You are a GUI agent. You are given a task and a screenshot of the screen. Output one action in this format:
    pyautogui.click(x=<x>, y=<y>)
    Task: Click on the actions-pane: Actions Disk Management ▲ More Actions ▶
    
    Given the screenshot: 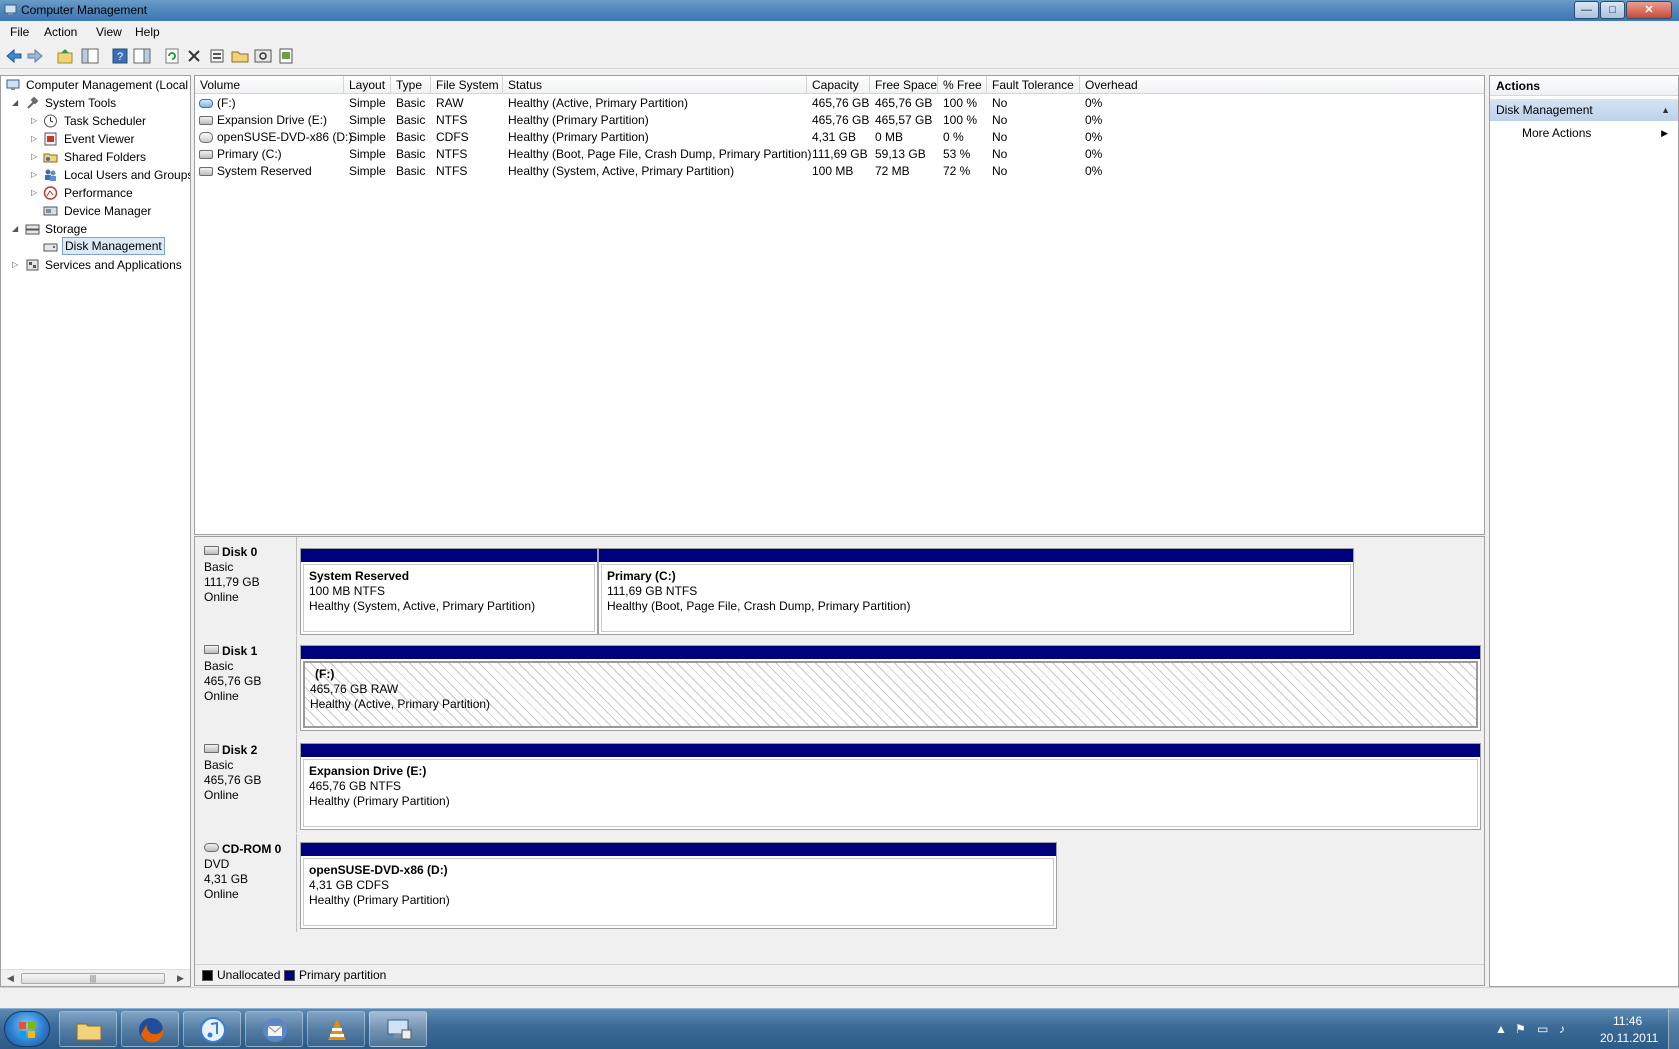 What is the action you would take?
    pyautogui.click(x=1584, y=531)
    